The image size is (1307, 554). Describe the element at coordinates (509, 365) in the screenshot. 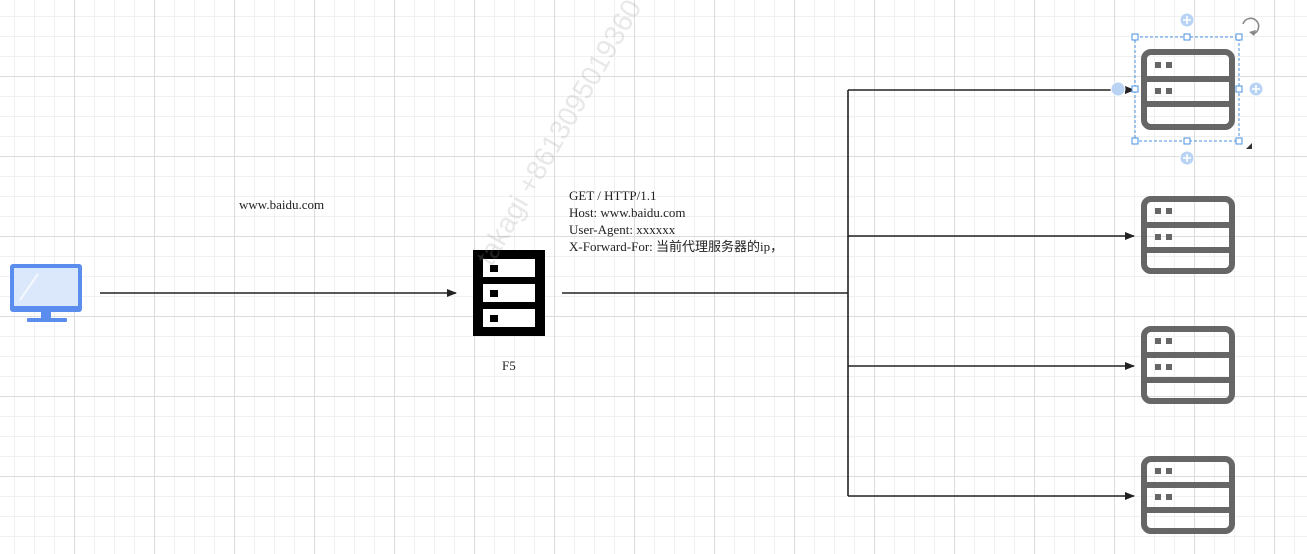

I see `proxy-label: F5` at that location.